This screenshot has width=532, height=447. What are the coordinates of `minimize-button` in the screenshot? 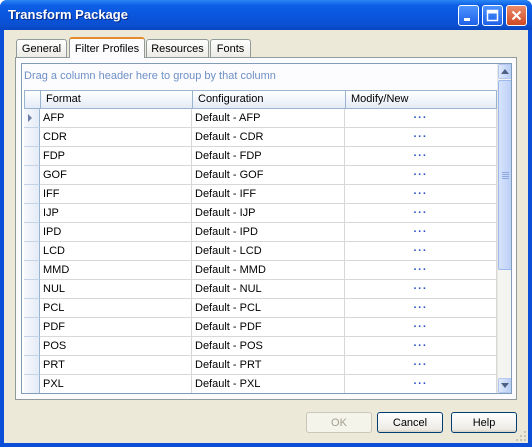 It's located at (468, 15).